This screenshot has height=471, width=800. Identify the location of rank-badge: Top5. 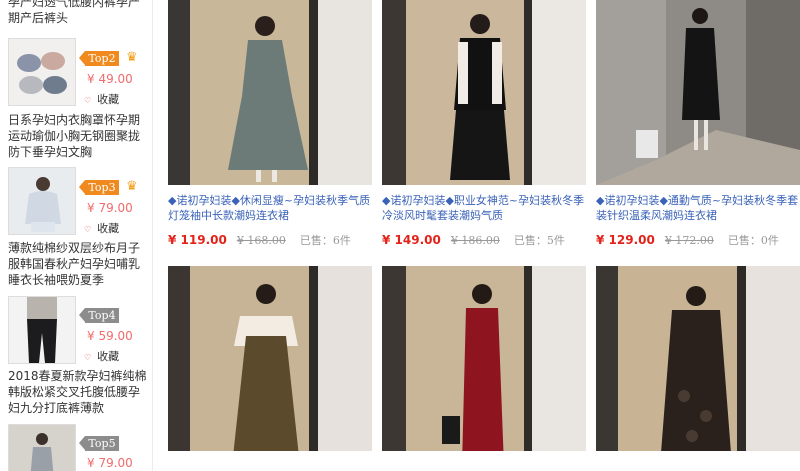
(99, 443).